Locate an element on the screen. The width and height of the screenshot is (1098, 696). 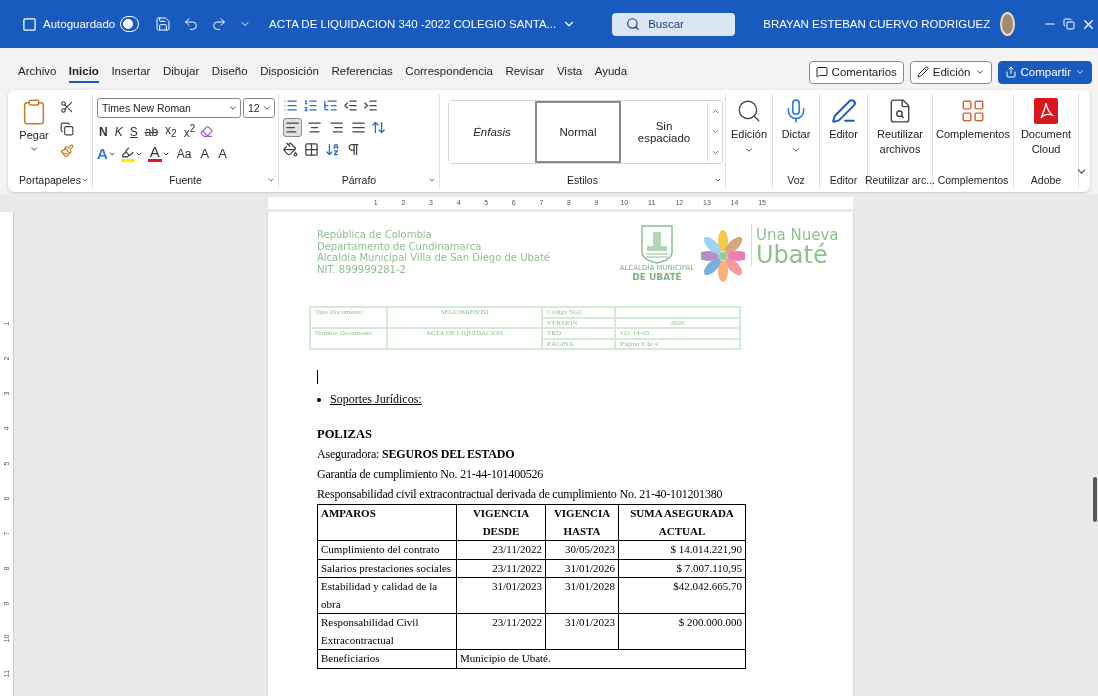
column-header: SUMA ASEGURADA ACTUAL is located at coordinates (682, 522).